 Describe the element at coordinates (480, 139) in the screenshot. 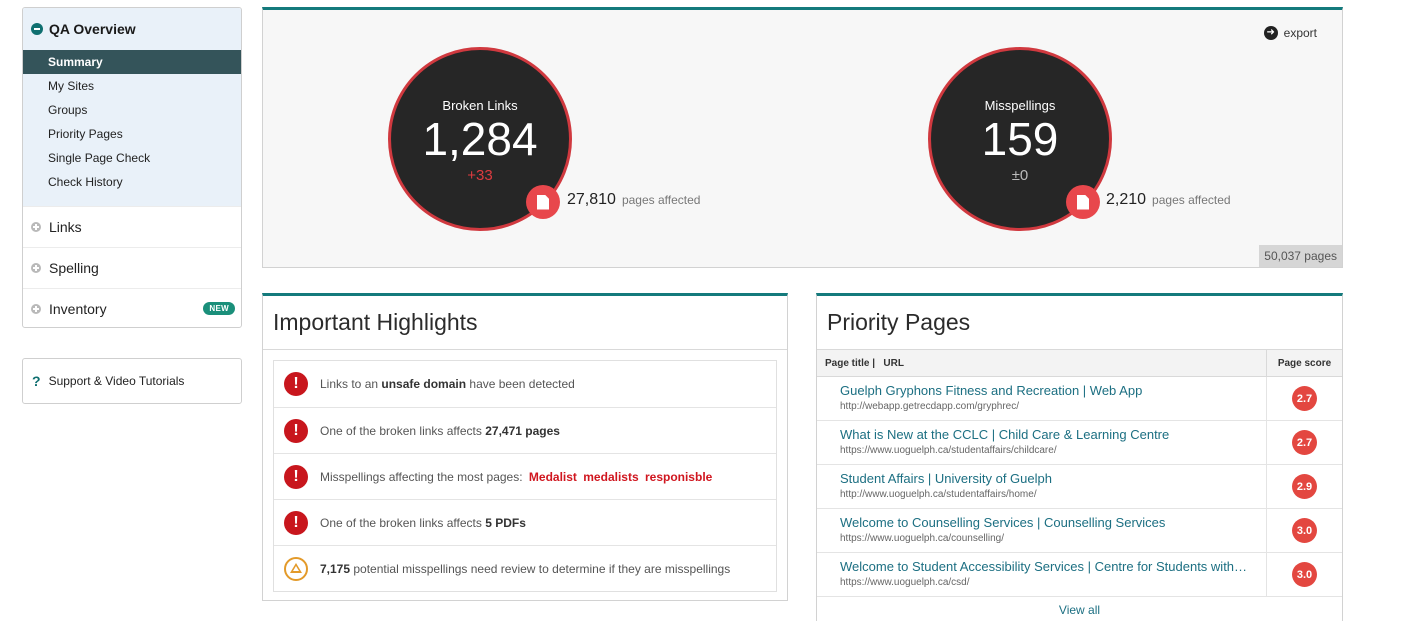

I see `metric-value: 1,284` at that location.